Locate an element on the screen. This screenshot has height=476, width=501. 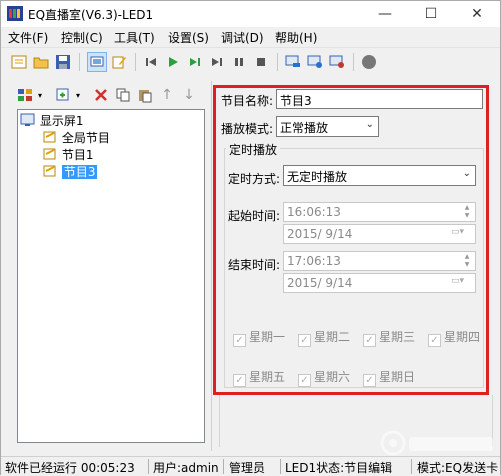
tree-item-program1: 节目1 is located at coordinates (67, 154).